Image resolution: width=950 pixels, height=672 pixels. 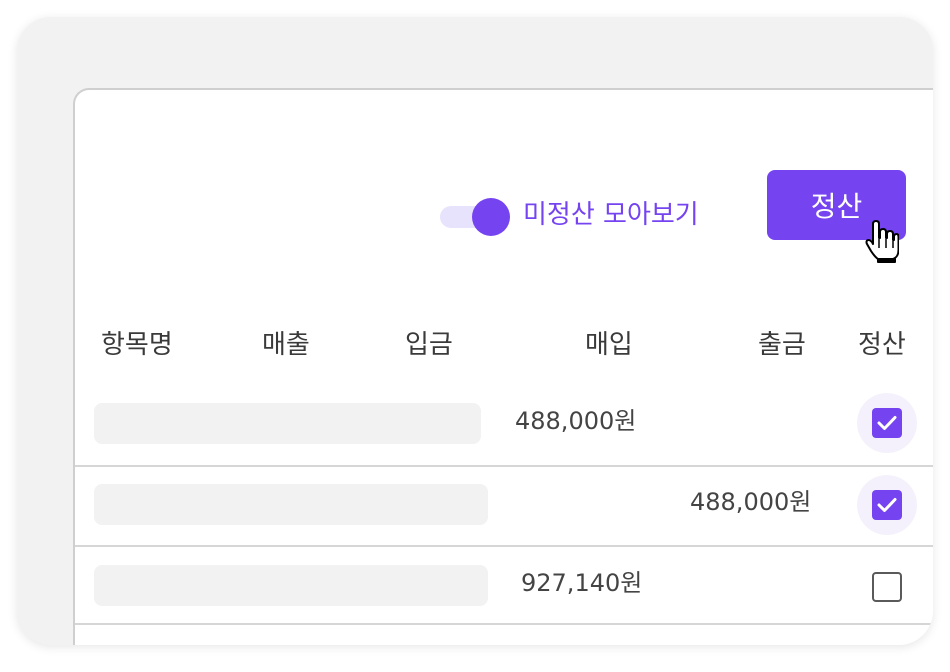 What do you see at coordinates (782, 345) in the screenshot?
I see `header-withdrawal: 출금` at bounding box center [782, 345].